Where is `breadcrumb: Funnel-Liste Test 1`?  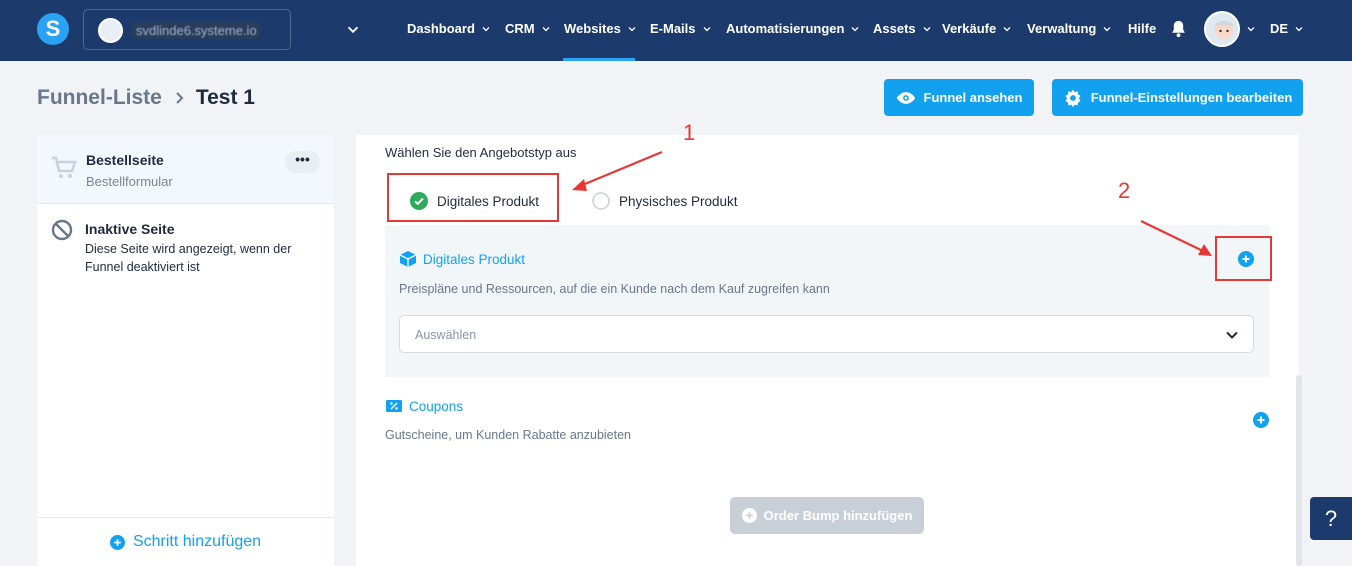 breadcrumb: Funnel-Liste Test 1 is located at coordinates (146, 98).